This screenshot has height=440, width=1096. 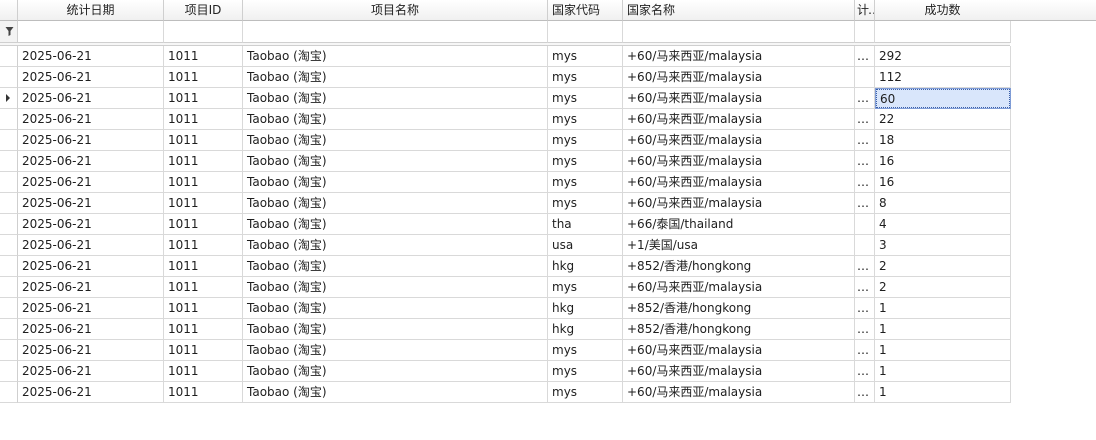 I want to click on cell-country-code: tha, so click(x=585, y=224).